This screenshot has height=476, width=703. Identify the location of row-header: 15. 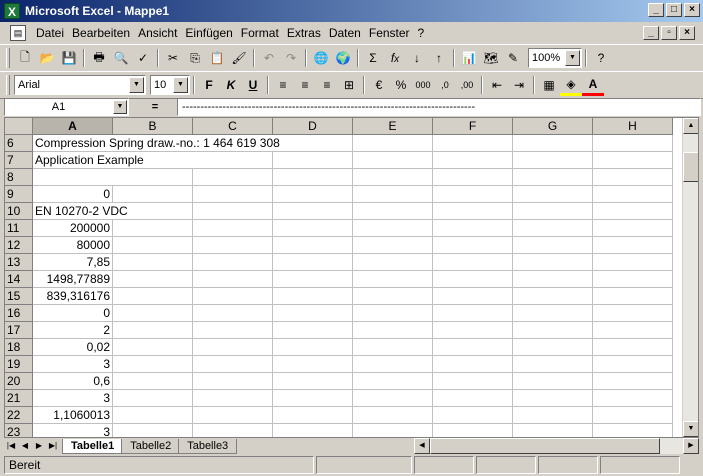
(19, 296).